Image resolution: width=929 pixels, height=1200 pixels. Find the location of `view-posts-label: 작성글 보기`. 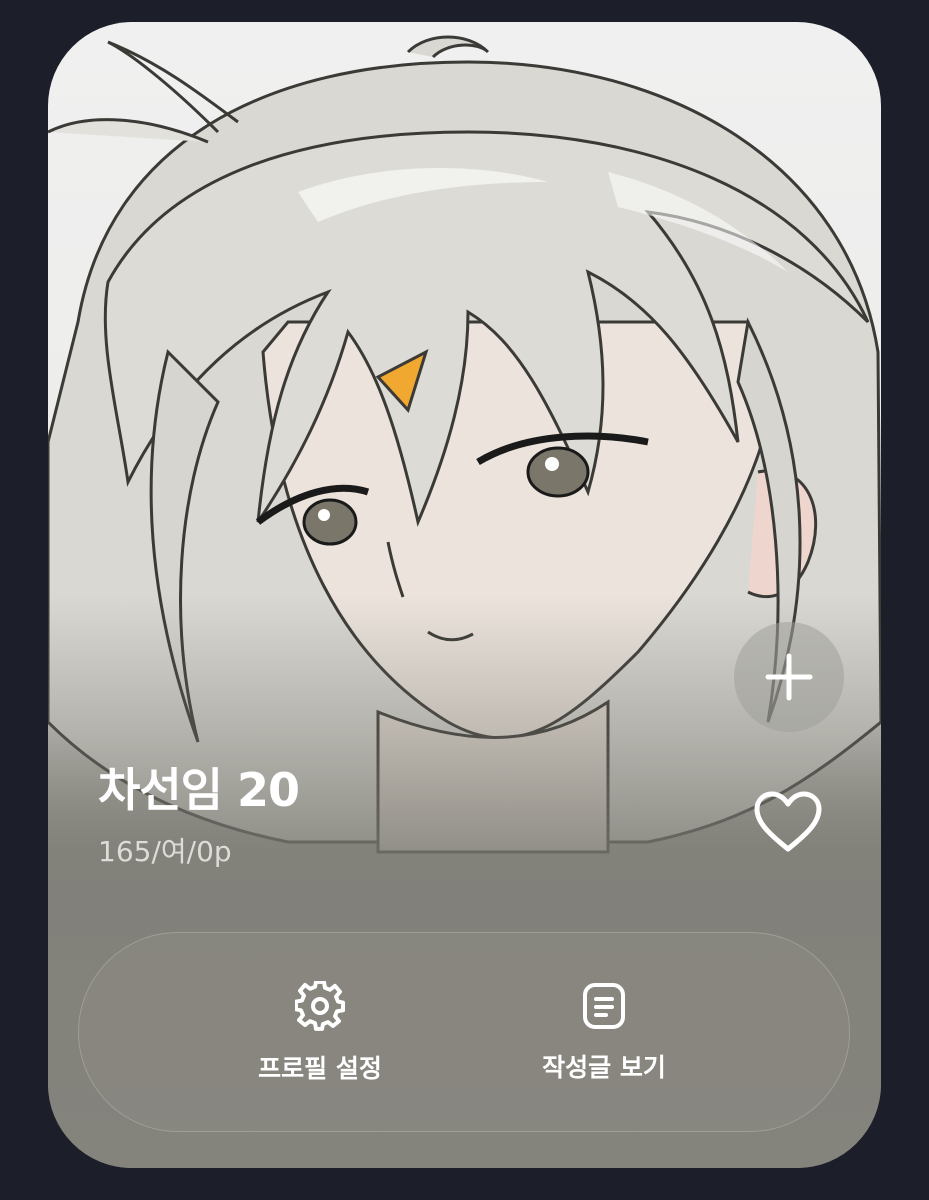

view-posts-label: 작성글 보기 is located at coordinates (604, 1067).